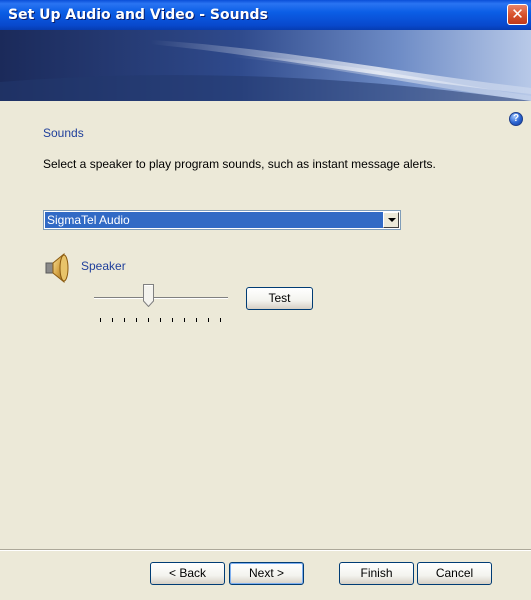 This screenshot has width=531, height=600. I want to click on back-button: < Back, so click(187, 573).